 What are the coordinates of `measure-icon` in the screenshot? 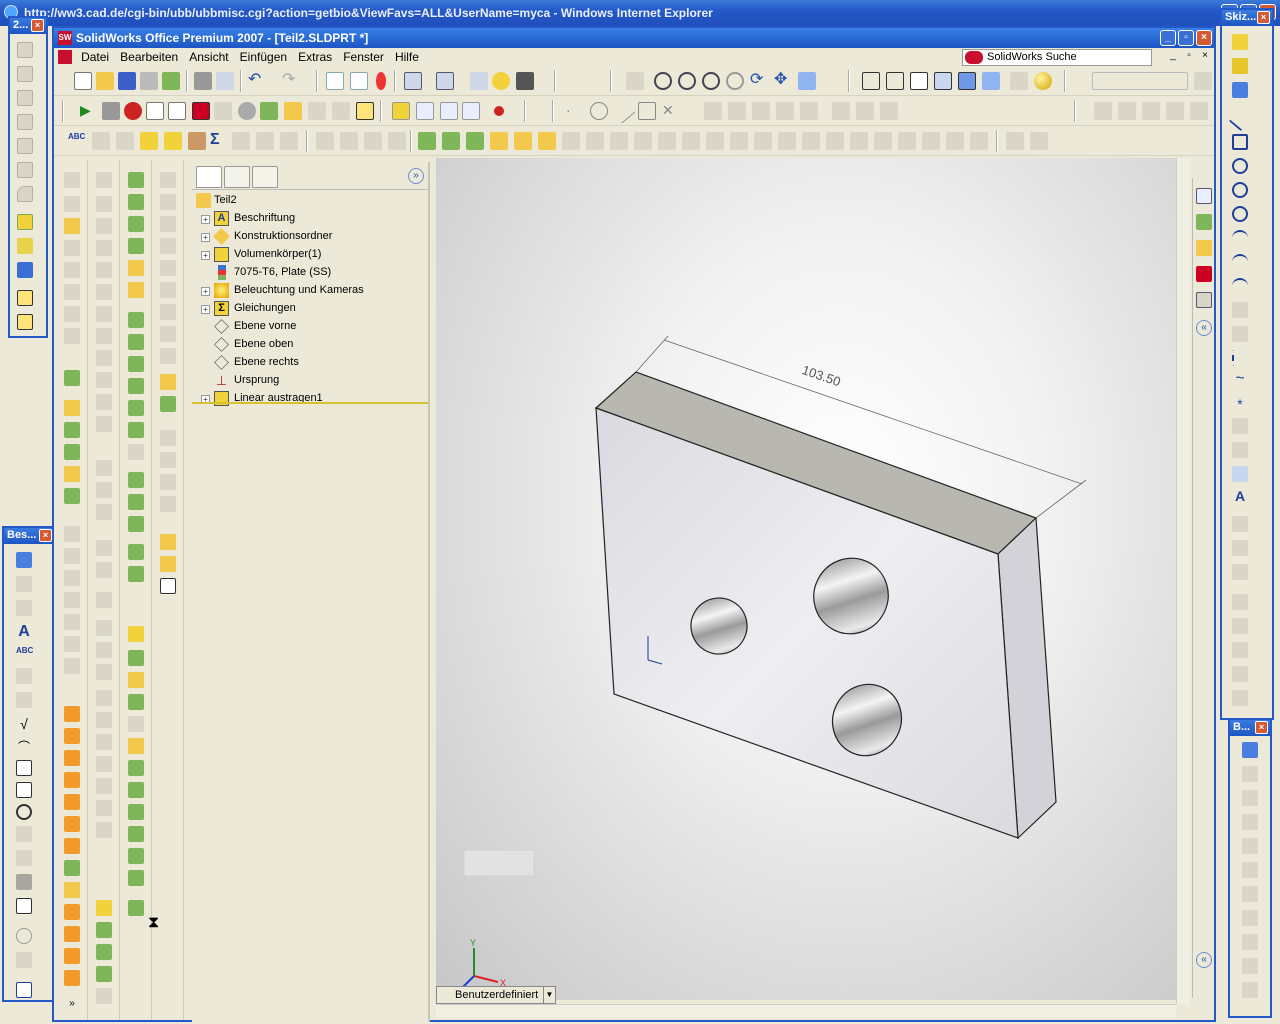 It's located at (101, 141).